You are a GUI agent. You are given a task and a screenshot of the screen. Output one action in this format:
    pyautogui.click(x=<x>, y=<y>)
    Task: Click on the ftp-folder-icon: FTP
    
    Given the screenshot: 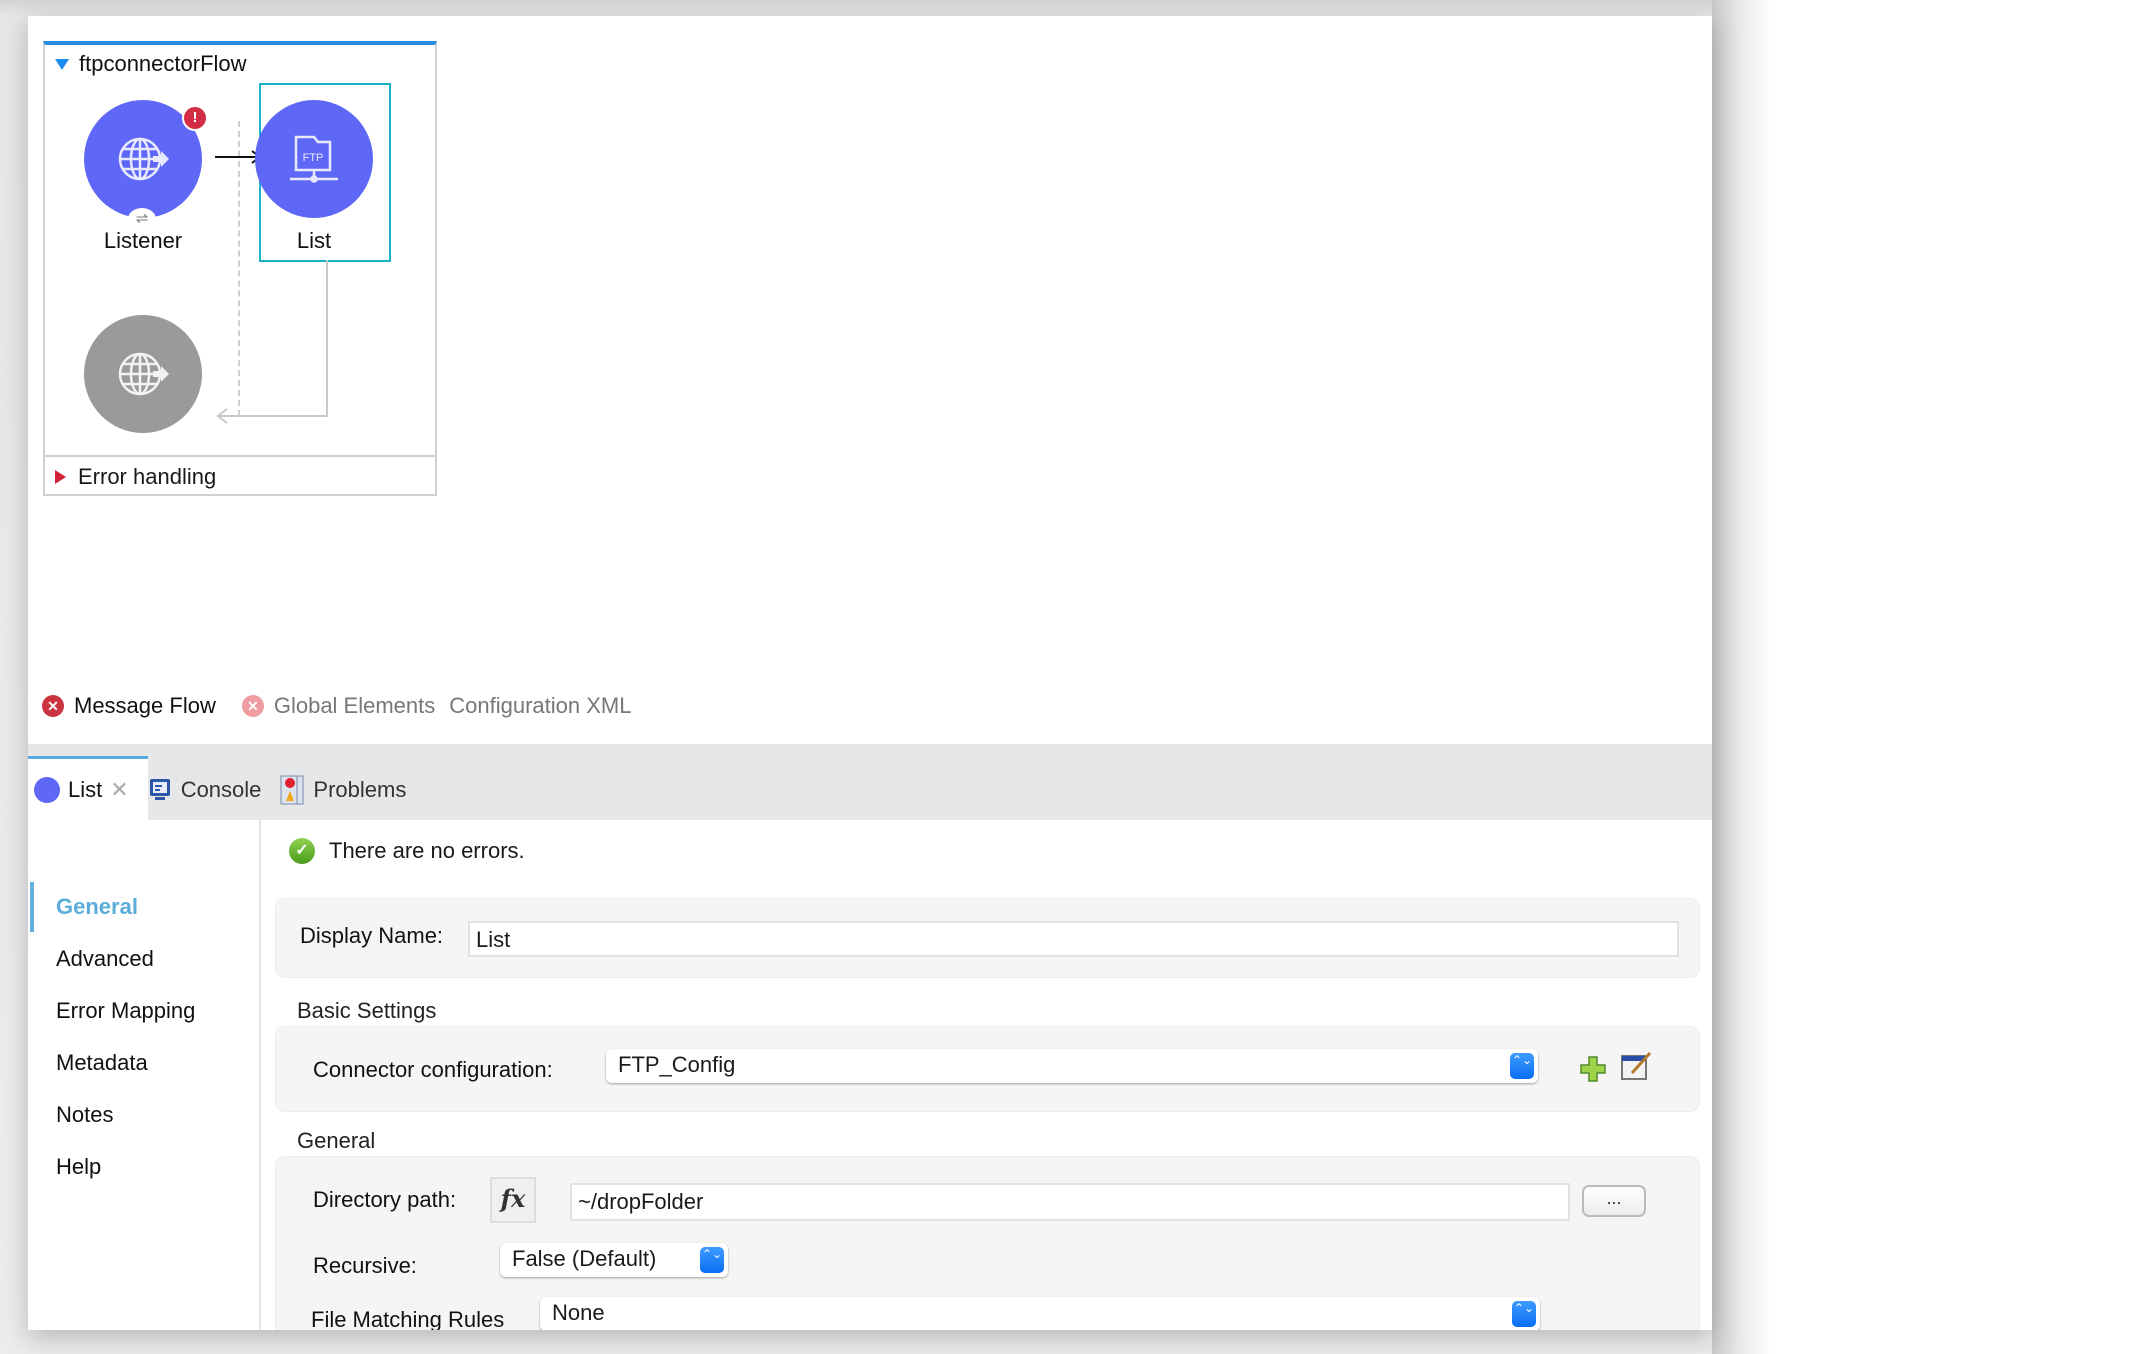 What is the action you would take?
    pyautogui.click(x=314, y=159)
    